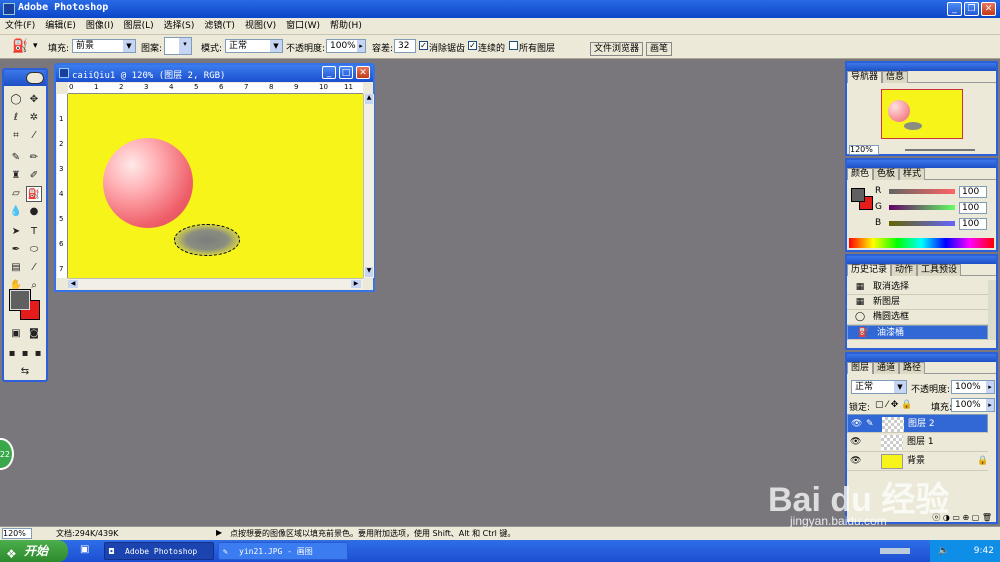 This screenshot has width=1000, height=562. I want to click on restore-button: ❐, so click(971, 9).